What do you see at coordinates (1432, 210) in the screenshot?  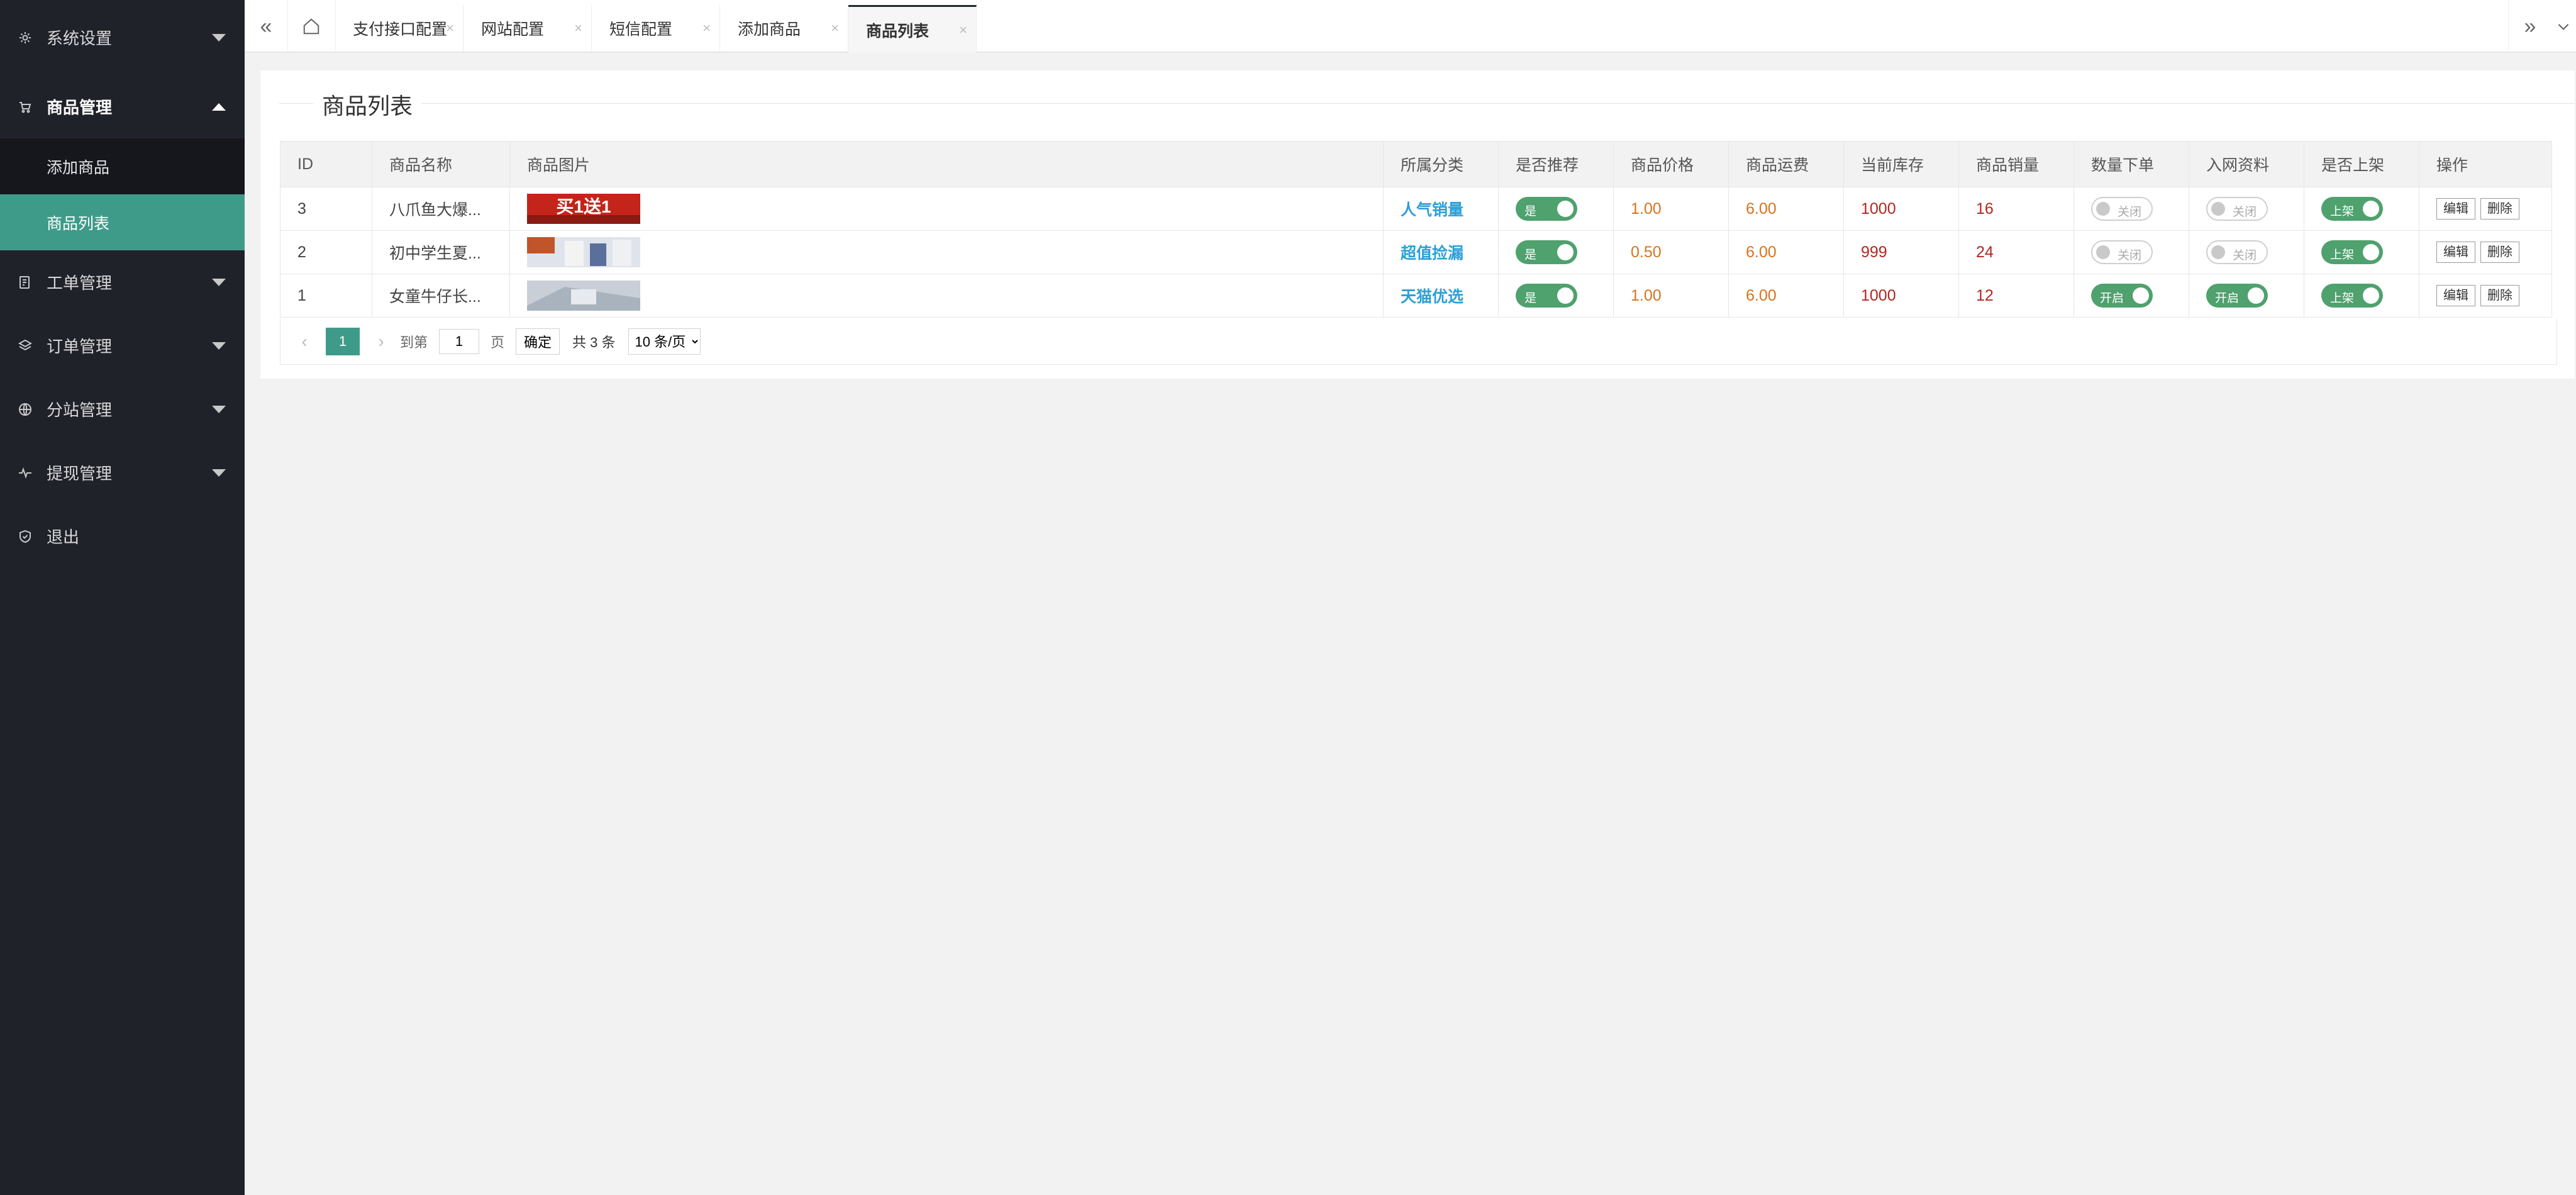 I see `category-link: 人气销量` at bounding box center [1432, 210].